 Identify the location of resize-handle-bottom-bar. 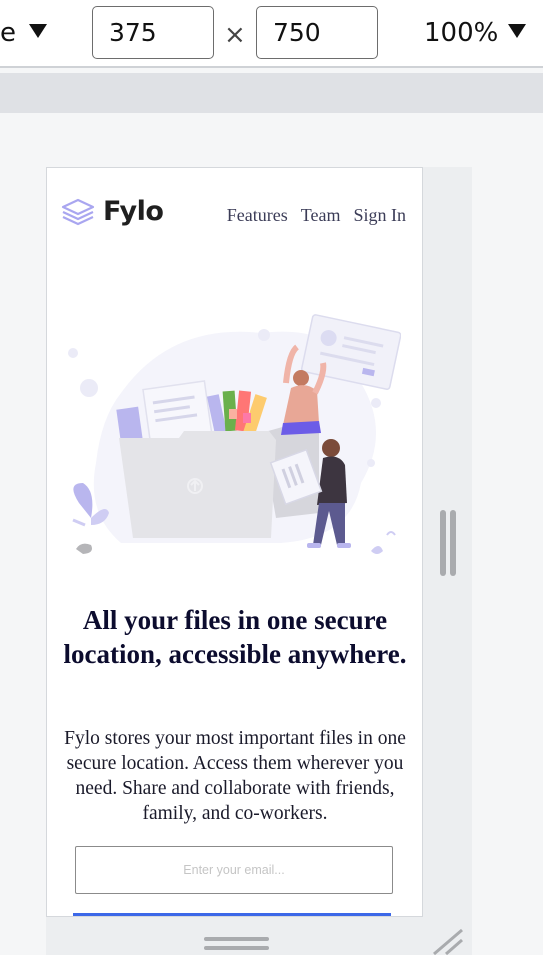
(236, 948).